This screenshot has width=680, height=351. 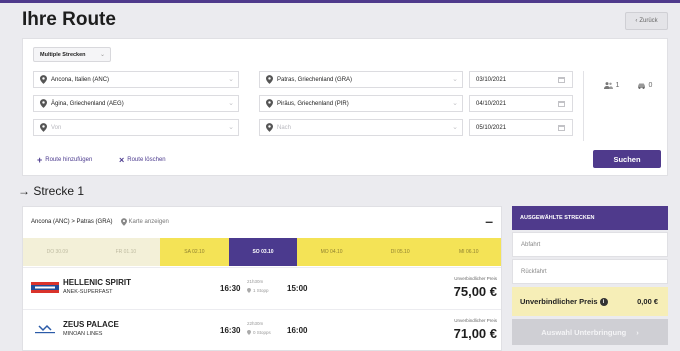 I want to click on route-mode-select: Multiple Strecken ⌄, so click(x=72, y=54).